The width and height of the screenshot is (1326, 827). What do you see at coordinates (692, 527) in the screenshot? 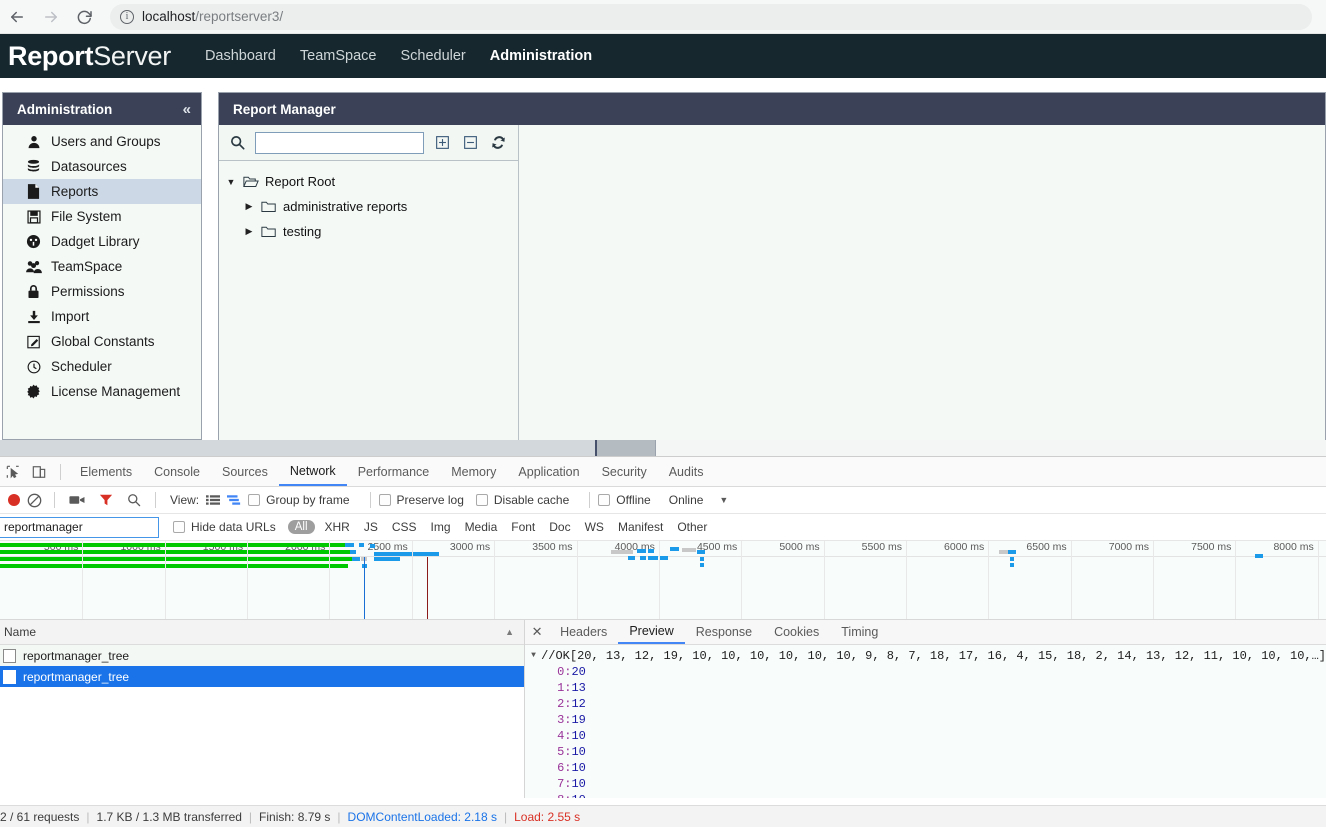
I see `type-filter-other: Other` at bounding box center [692, 527].